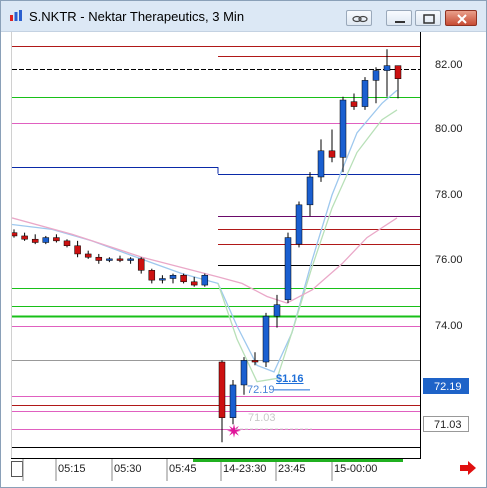  Describe the element at coordinates (356, 469) in the screenshot. I see `time-label: 15-00:00` at that location.